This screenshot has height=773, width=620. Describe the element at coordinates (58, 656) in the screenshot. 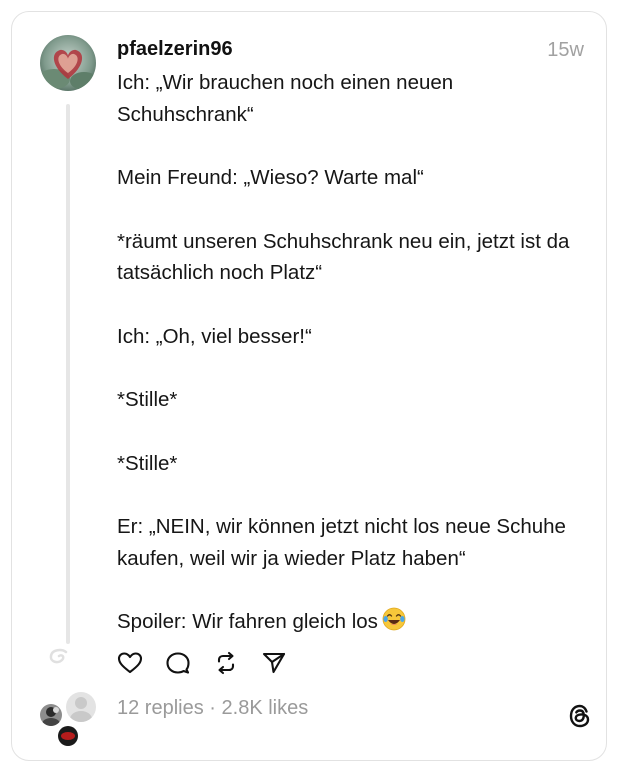

I see `thread-loop-icon` at that location.